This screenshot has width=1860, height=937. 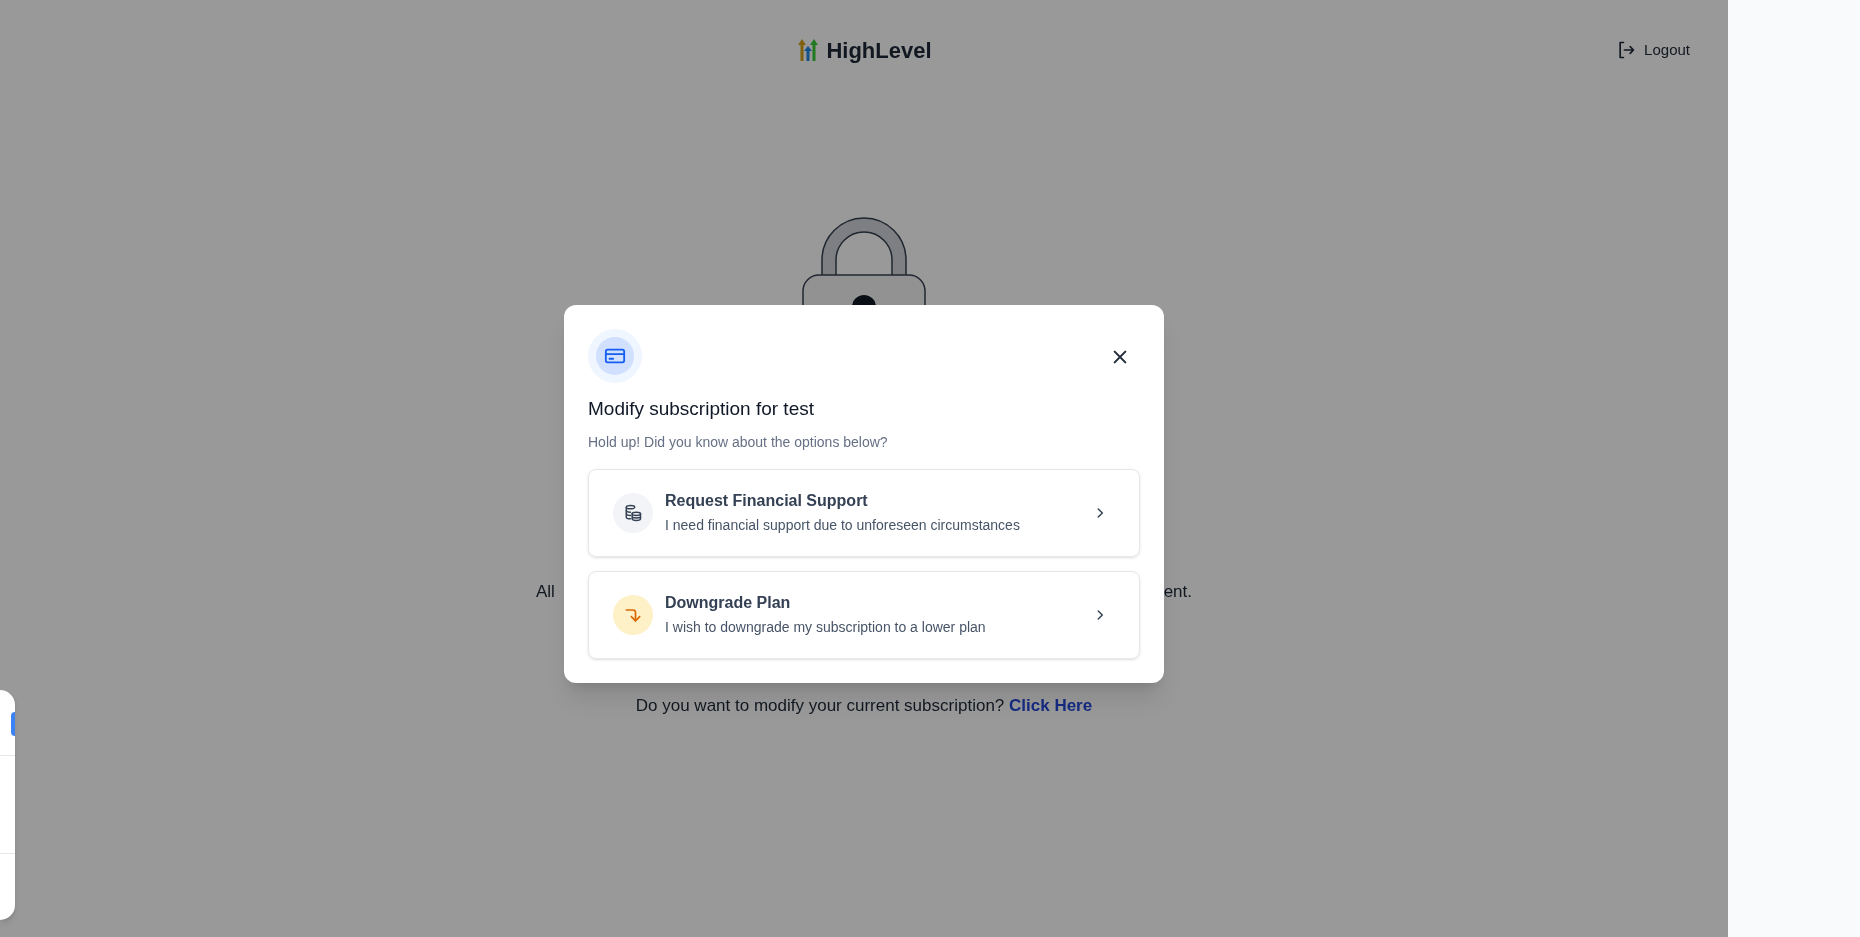 I want to click on close-icon, so click(x=1120, y=357).